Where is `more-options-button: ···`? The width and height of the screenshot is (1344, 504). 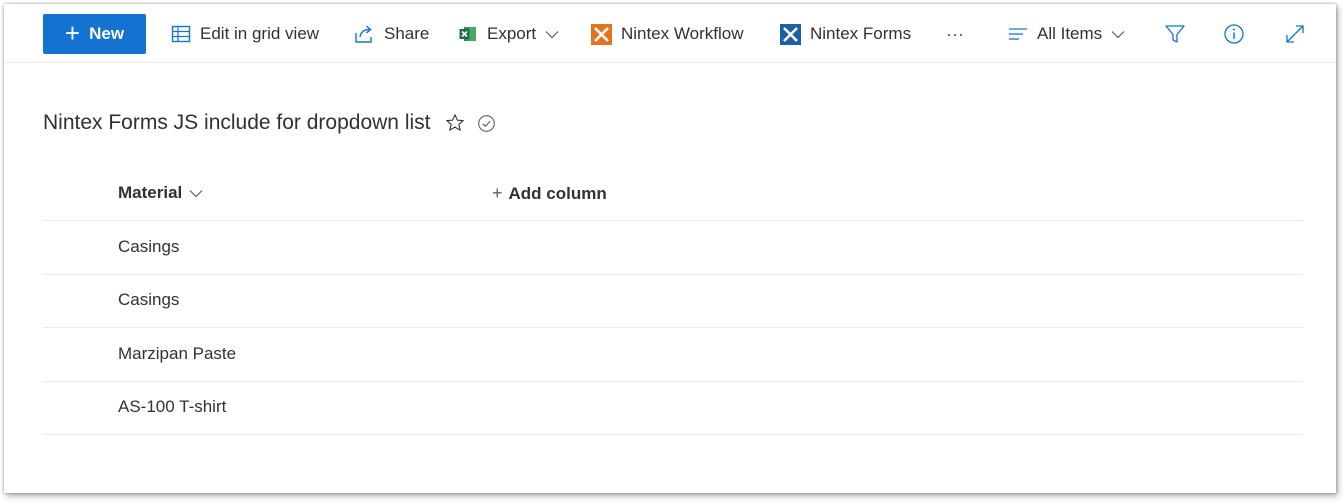 more-options-button: ··· is located at coordinates (955, 34).